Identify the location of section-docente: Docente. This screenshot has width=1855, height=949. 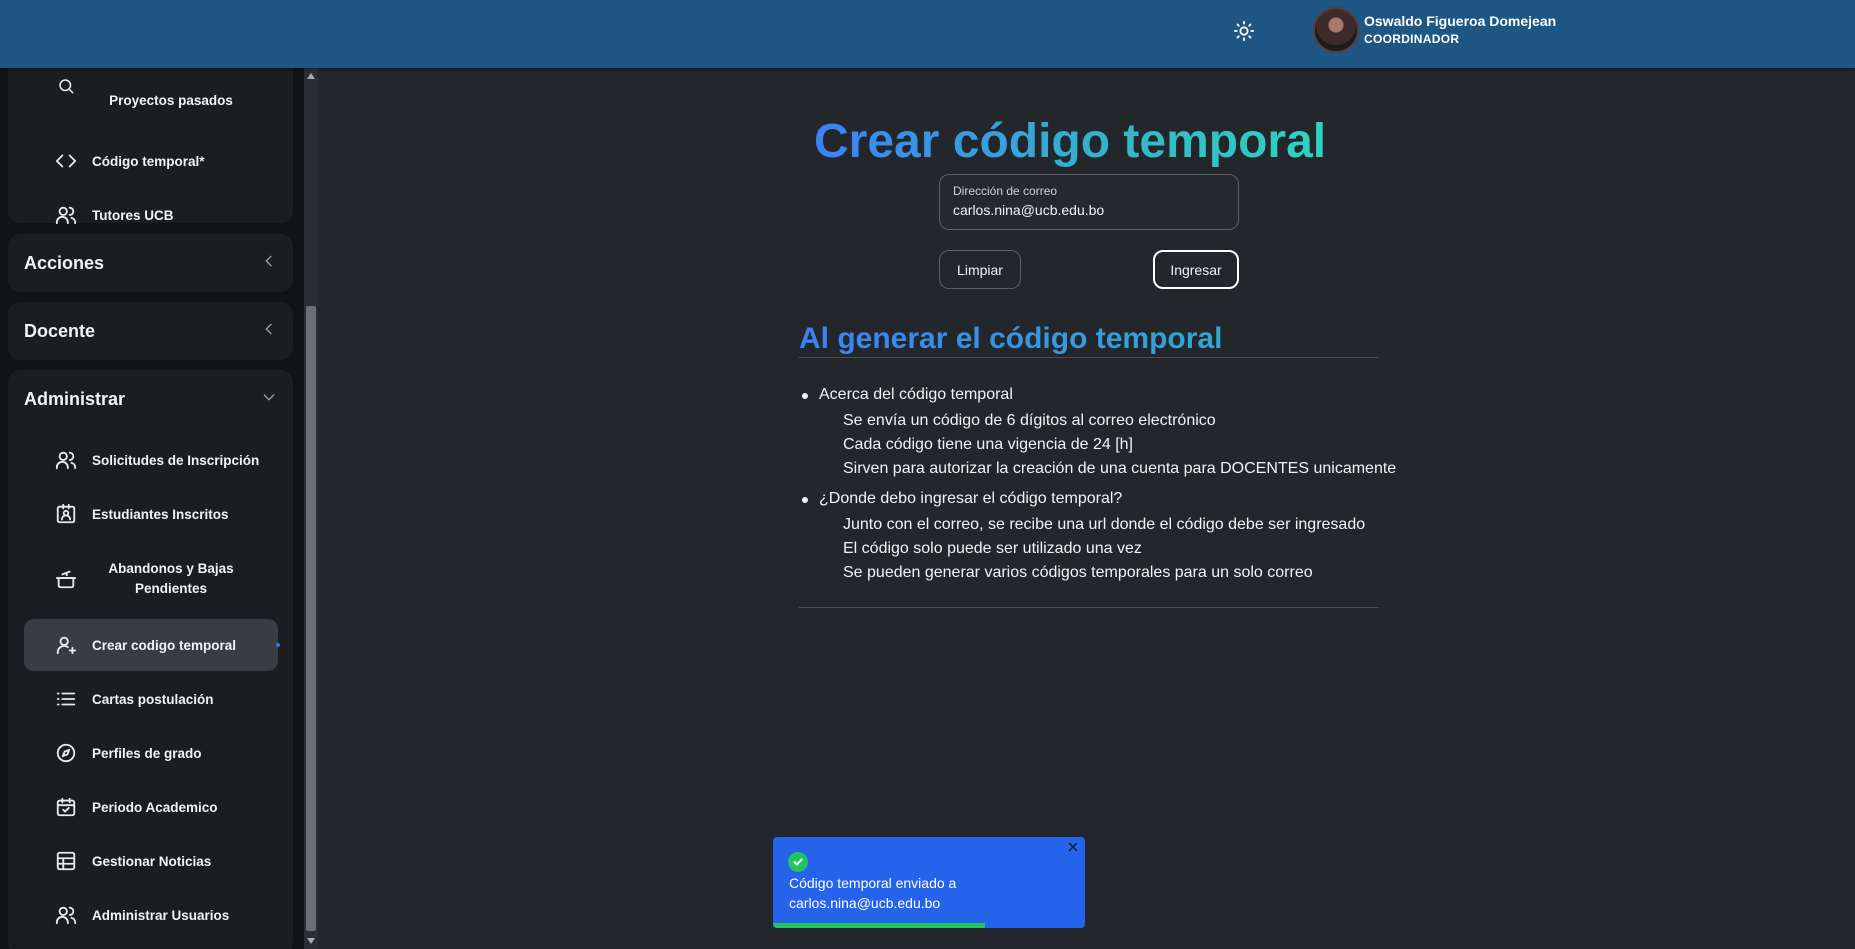
(150, 331).